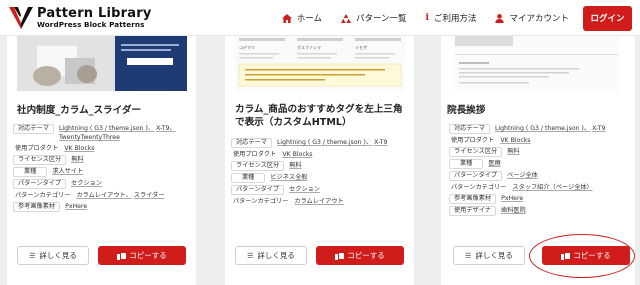 The width and height of the screenshot is (640, 285). I want to click on main-nav: ホーム パターン一覧 i ご利用方法 マイアカウント ログイン, so click(447, 18).